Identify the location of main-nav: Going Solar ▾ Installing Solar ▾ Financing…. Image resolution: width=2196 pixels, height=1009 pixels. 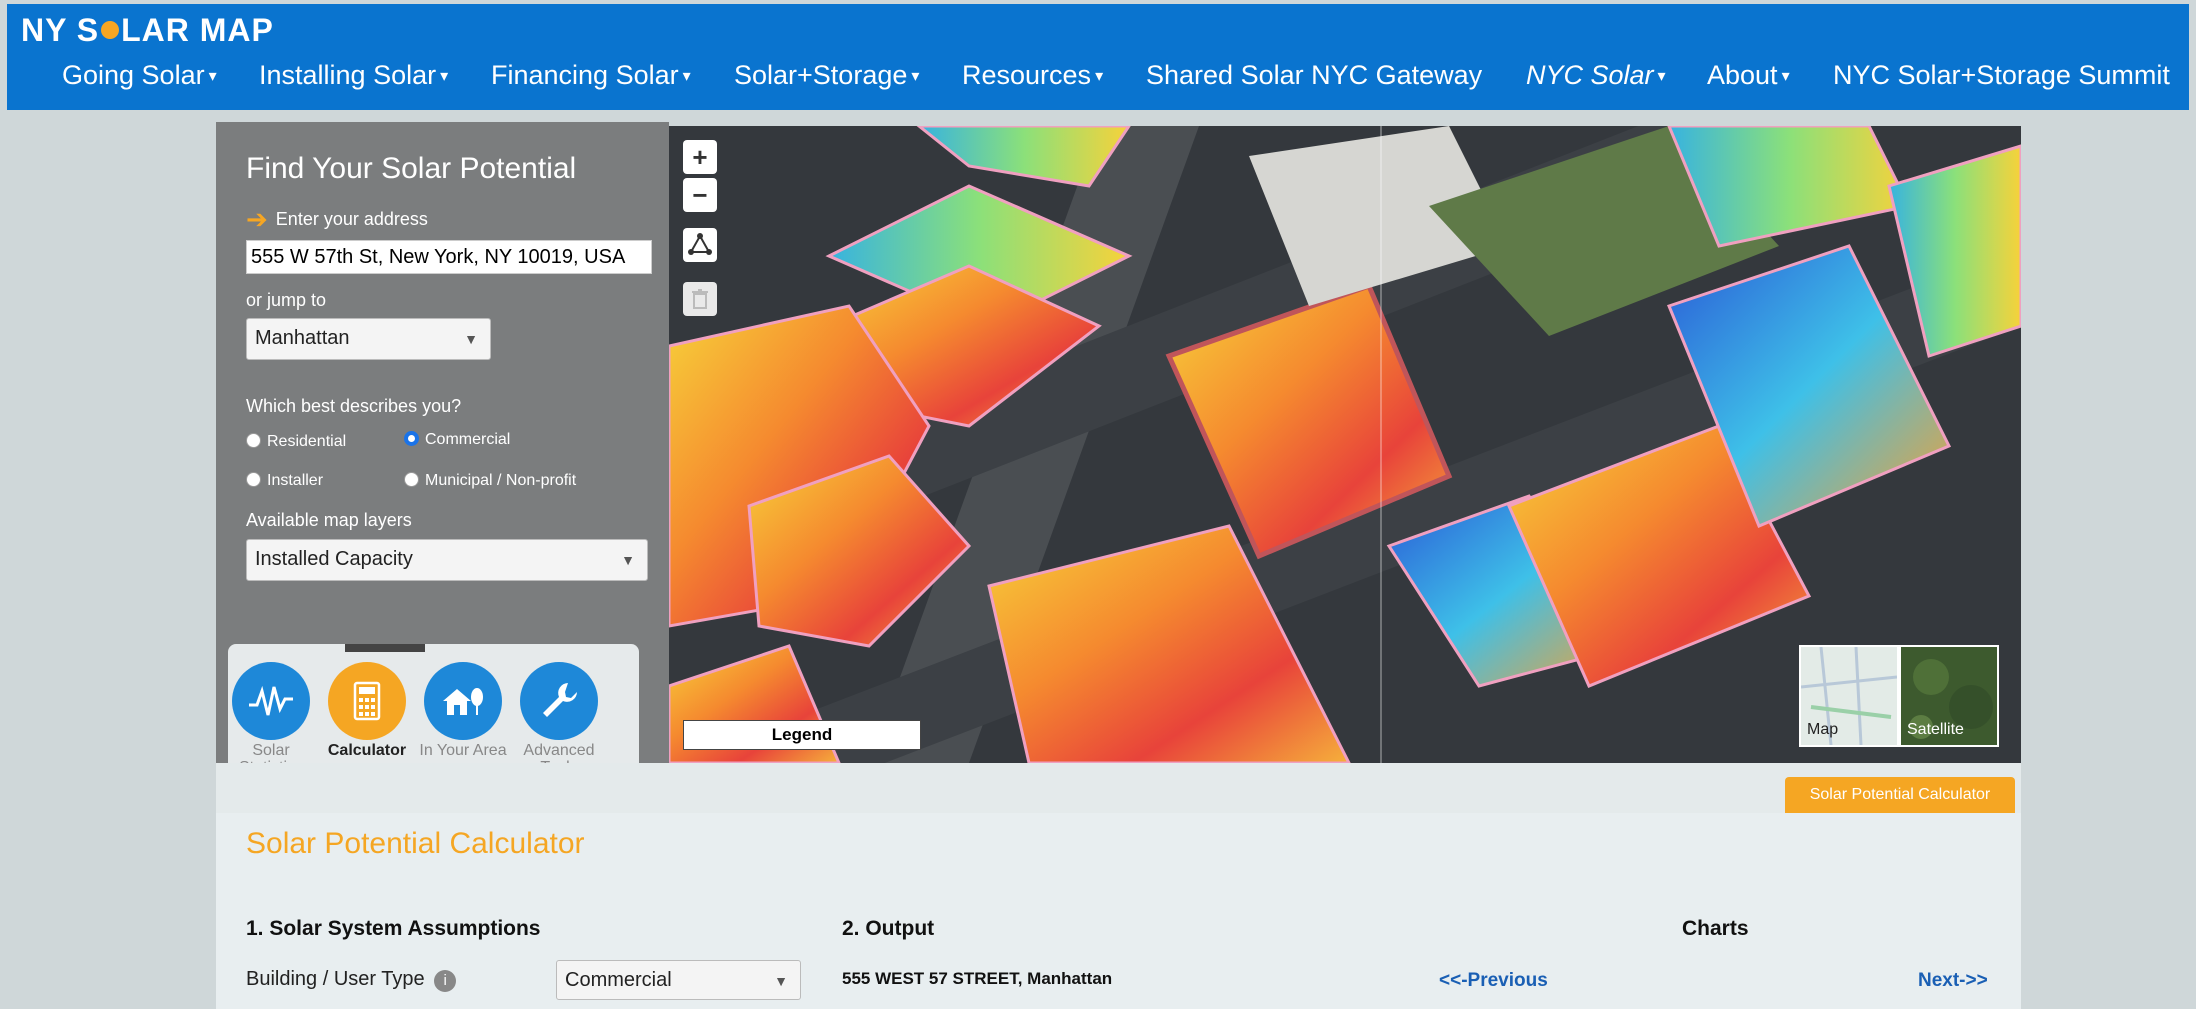
(1098, 78).